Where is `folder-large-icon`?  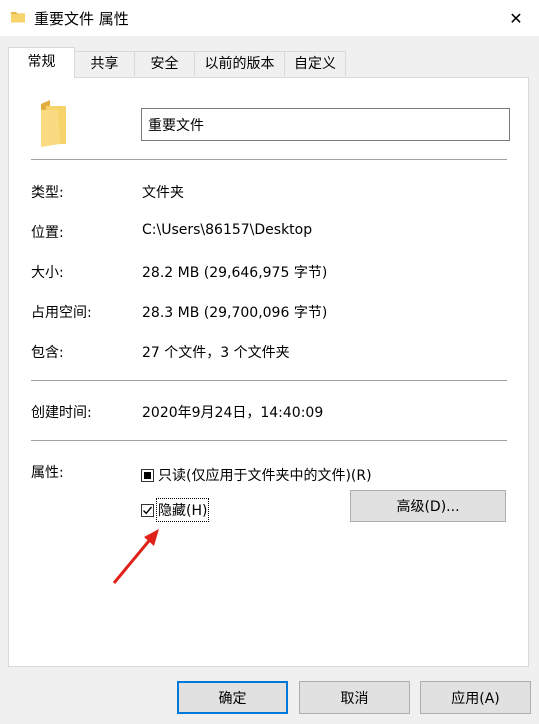
folder-large-icon is located at coordinates (53, 126).